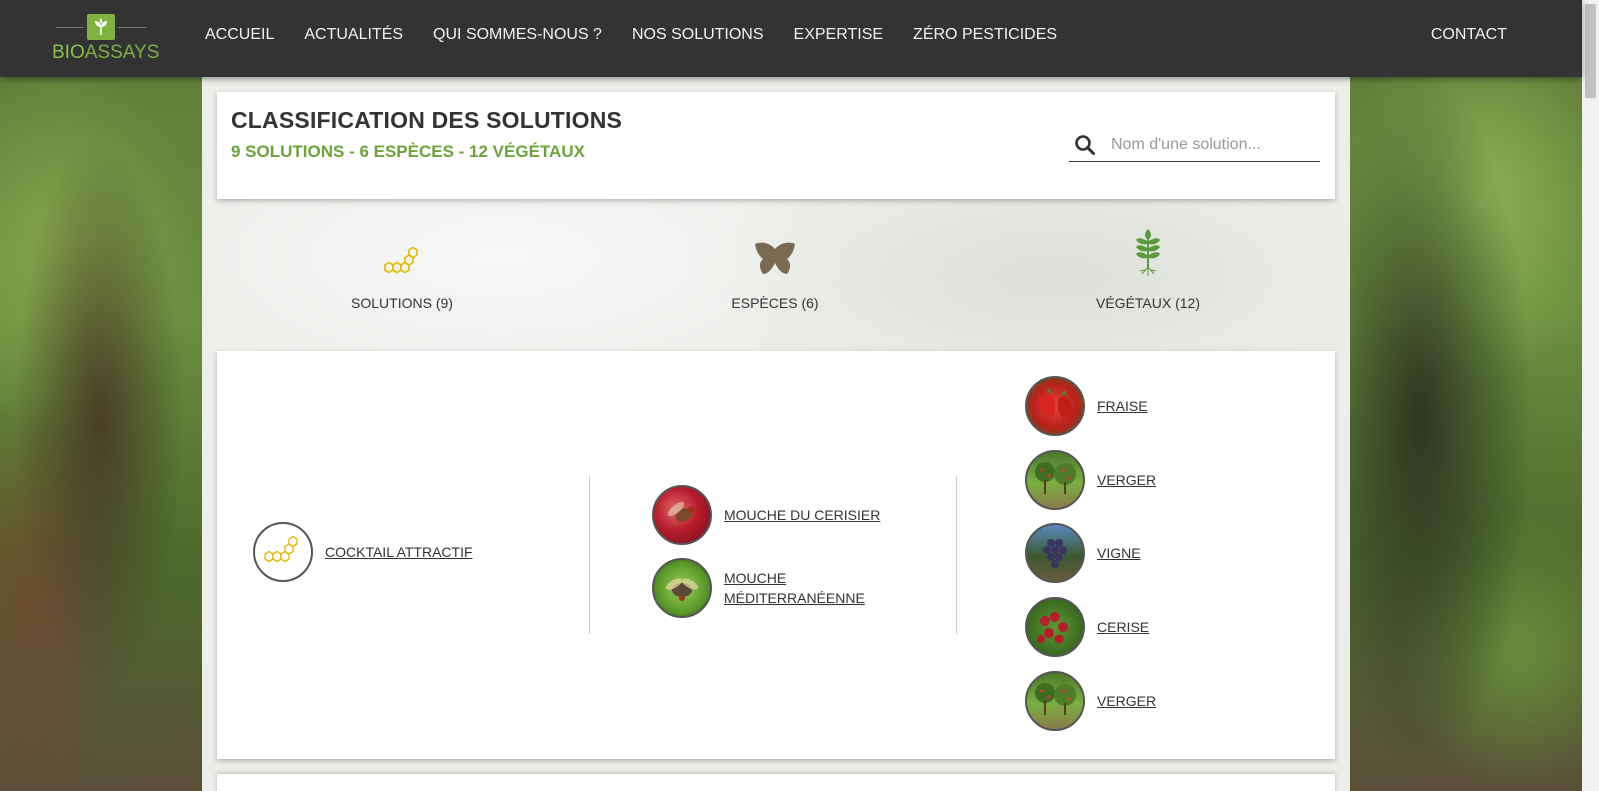  Describe the element at coordinates (682, 588) in the screenshot. I see `med-fly-photo` at that location.